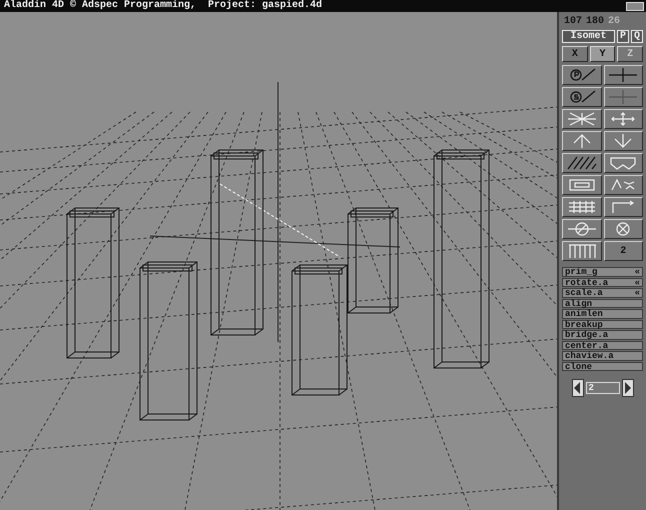 This screenshot has width=646, height=510. What do you see at coordinates (602, 345) in the screenshot?
I see `script-item: center.a` at bounding box center [602, 345].